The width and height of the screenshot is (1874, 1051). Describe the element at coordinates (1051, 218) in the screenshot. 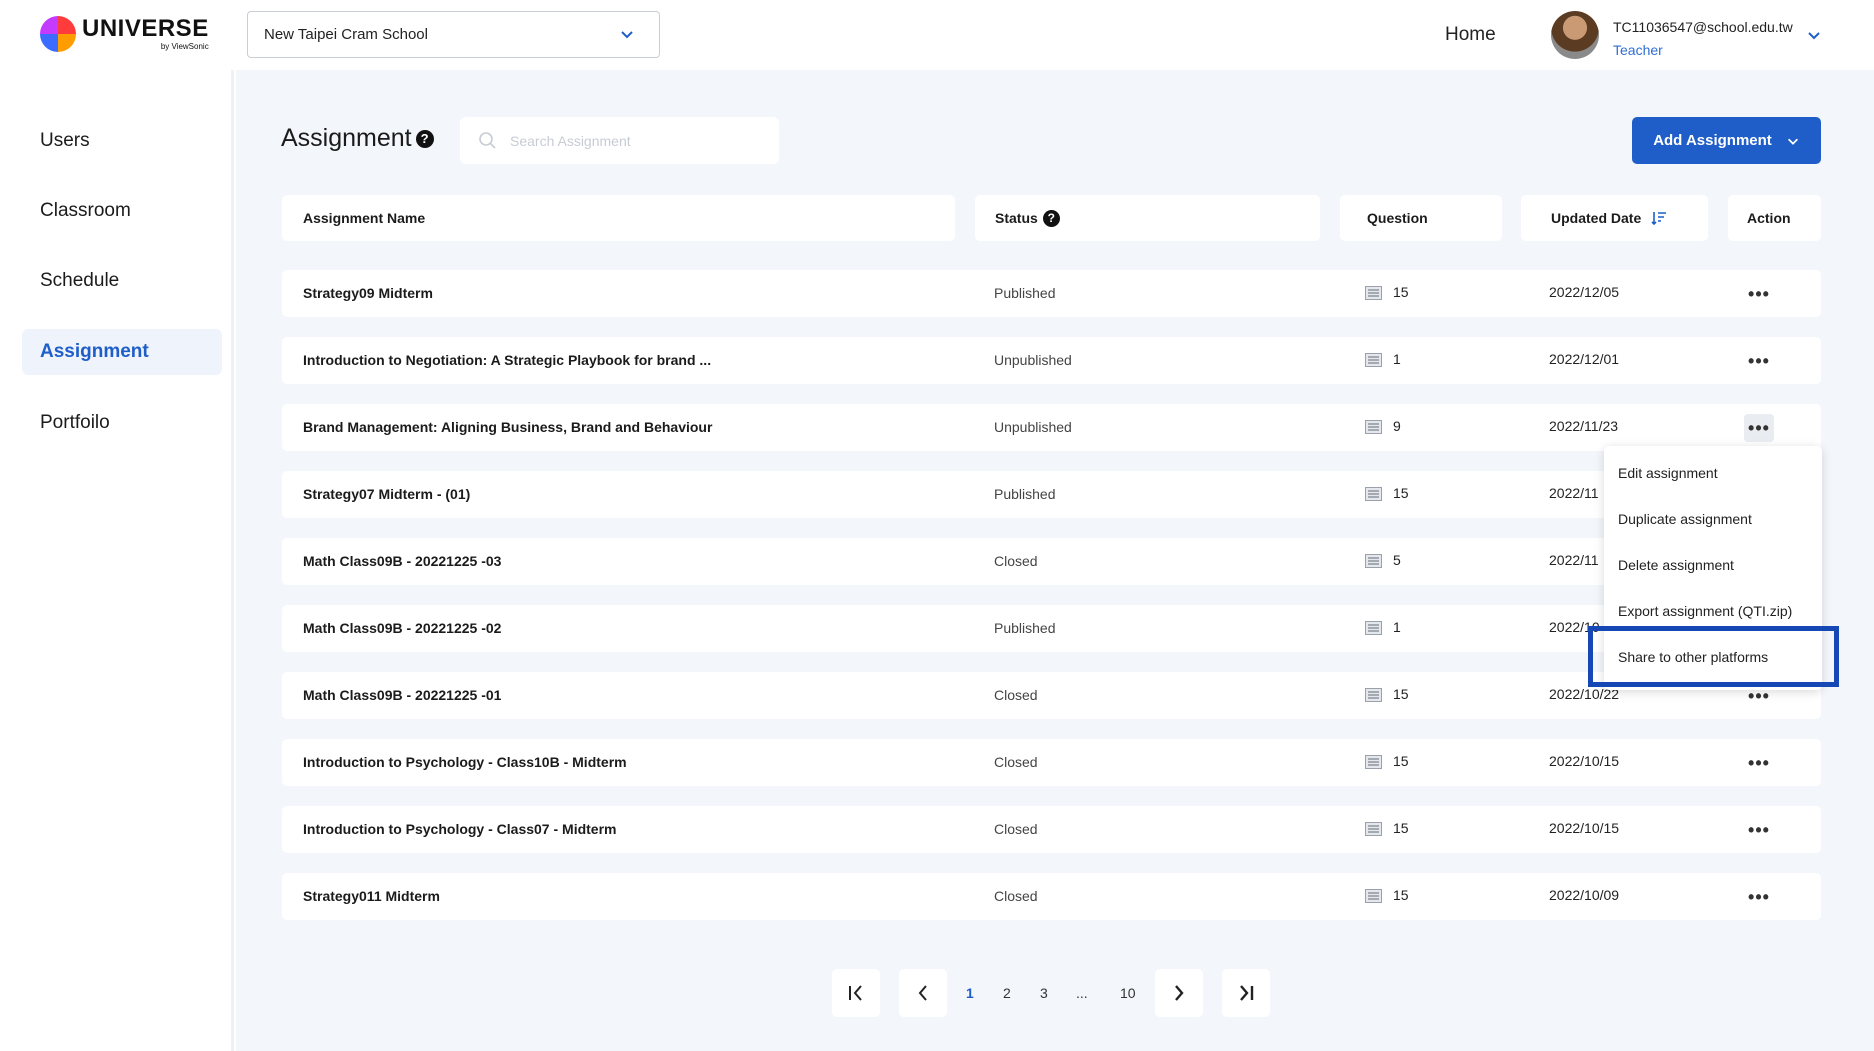

I see `status-help-icon: ?` at that location.